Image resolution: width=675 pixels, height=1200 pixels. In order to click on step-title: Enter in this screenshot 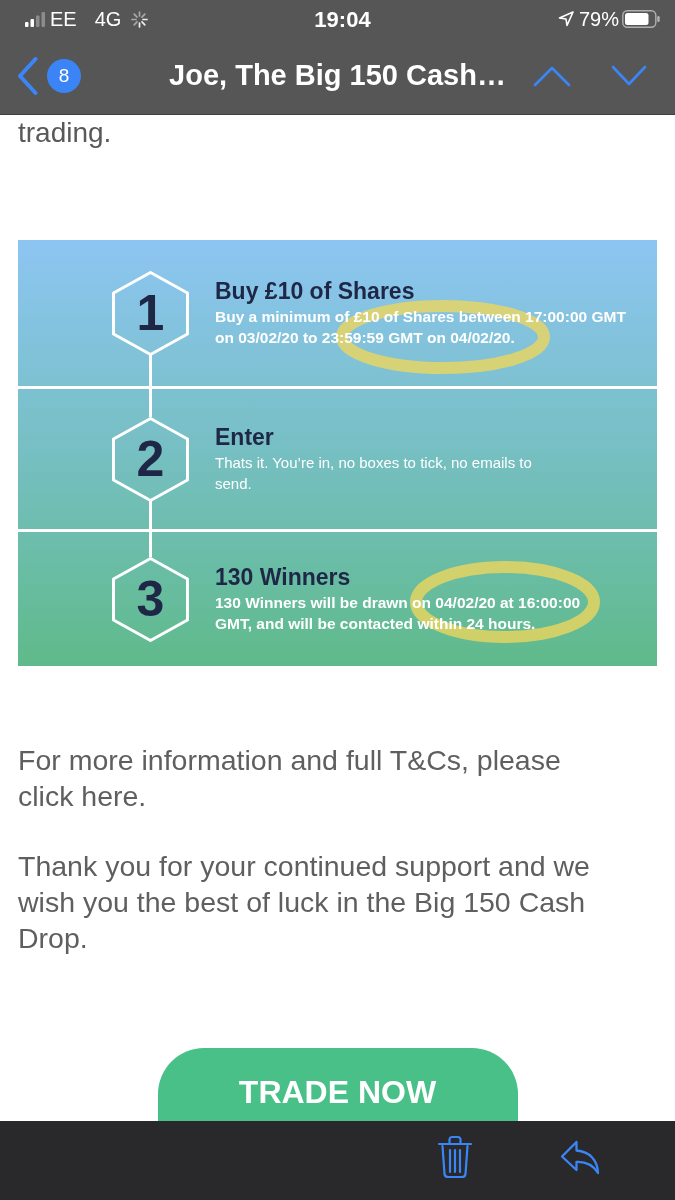, I will do `click(245, 437)`.